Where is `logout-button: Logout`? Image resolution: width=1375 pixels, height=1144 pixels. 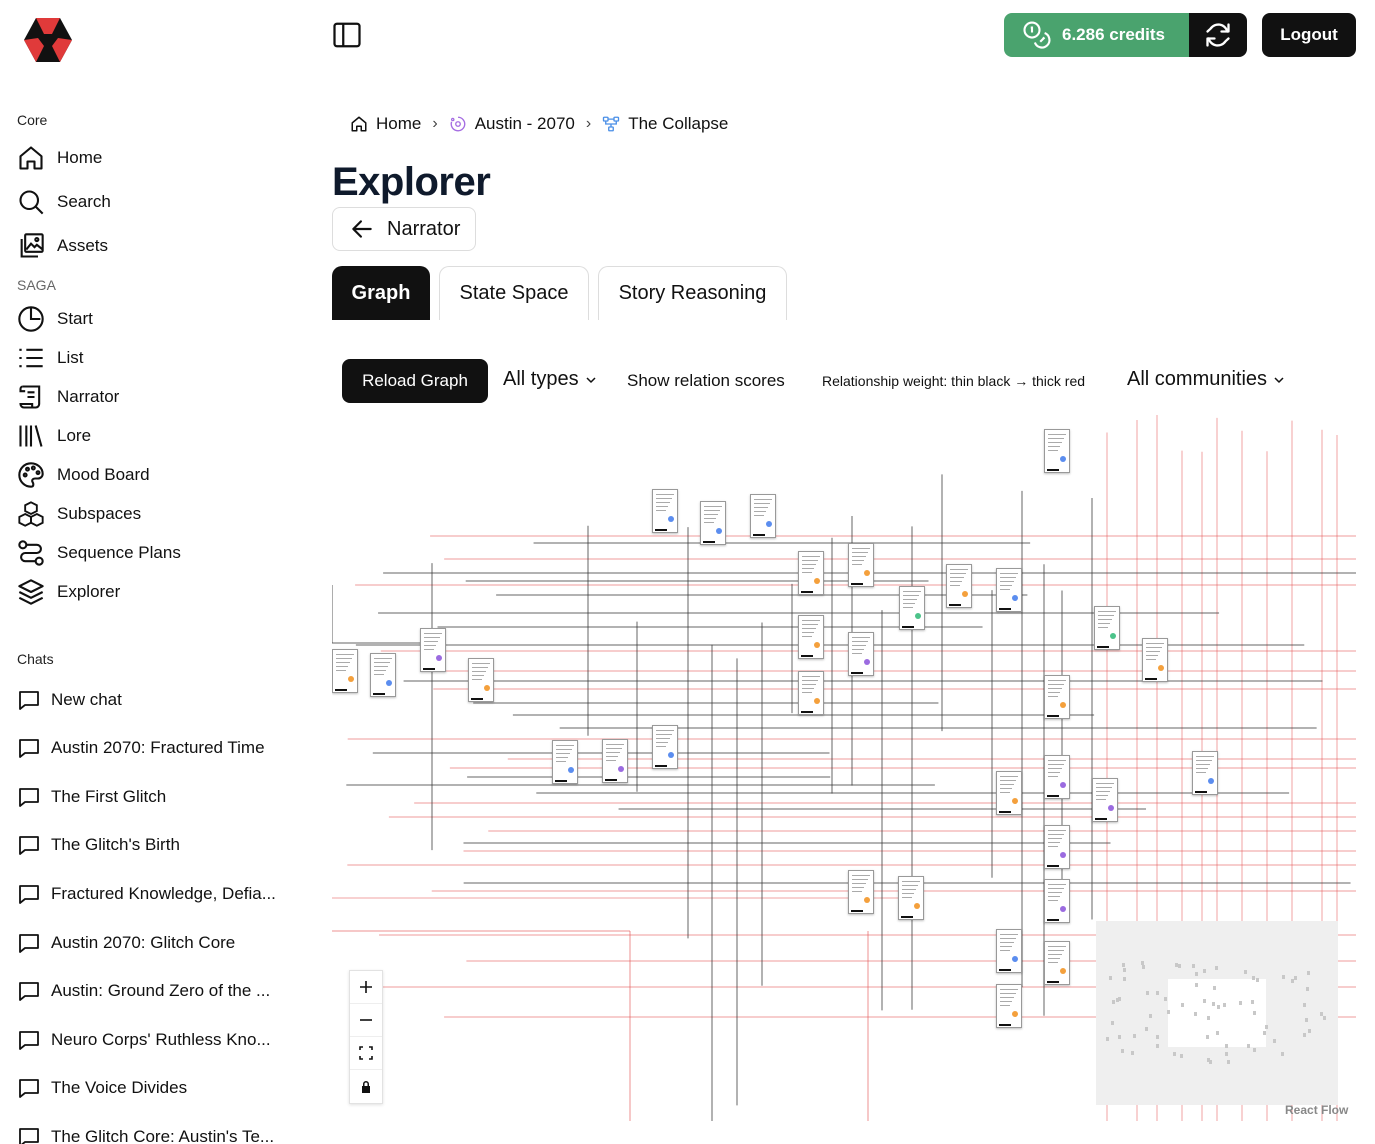 logout-button: Logout is located at coordinates (1309, 35).